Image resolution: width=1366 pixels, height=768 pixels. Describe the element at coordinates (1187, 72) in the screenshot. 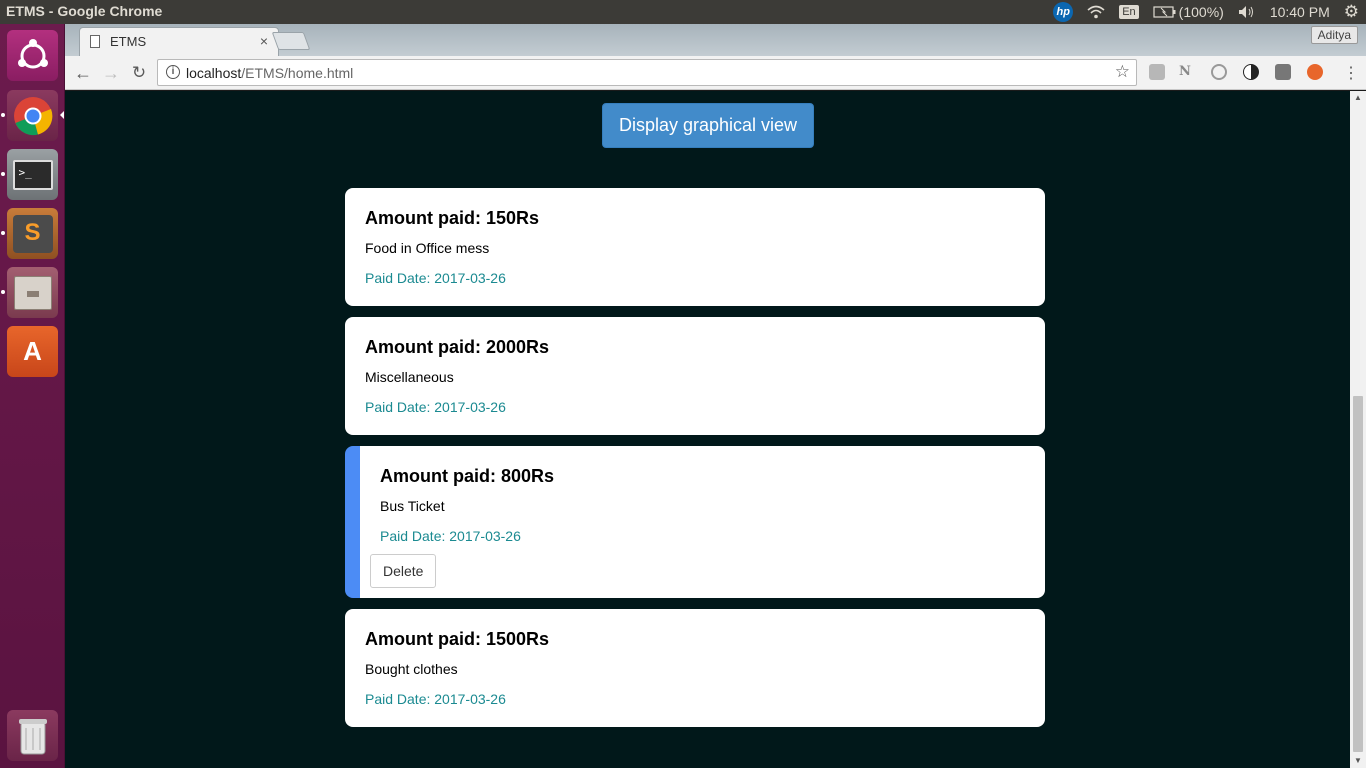

I see `extension-n-icon: N` at that location.